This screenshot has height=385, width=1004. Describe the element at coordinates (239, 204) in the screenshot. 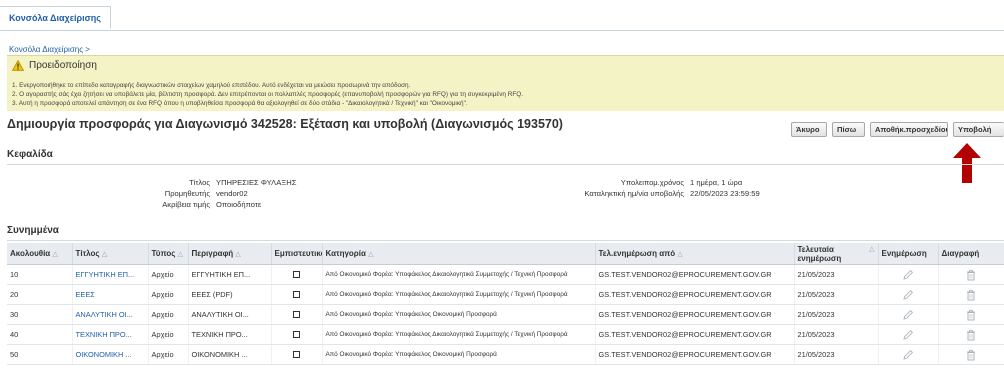

I see `precision-value: Οποιοδήποτε` at that location.